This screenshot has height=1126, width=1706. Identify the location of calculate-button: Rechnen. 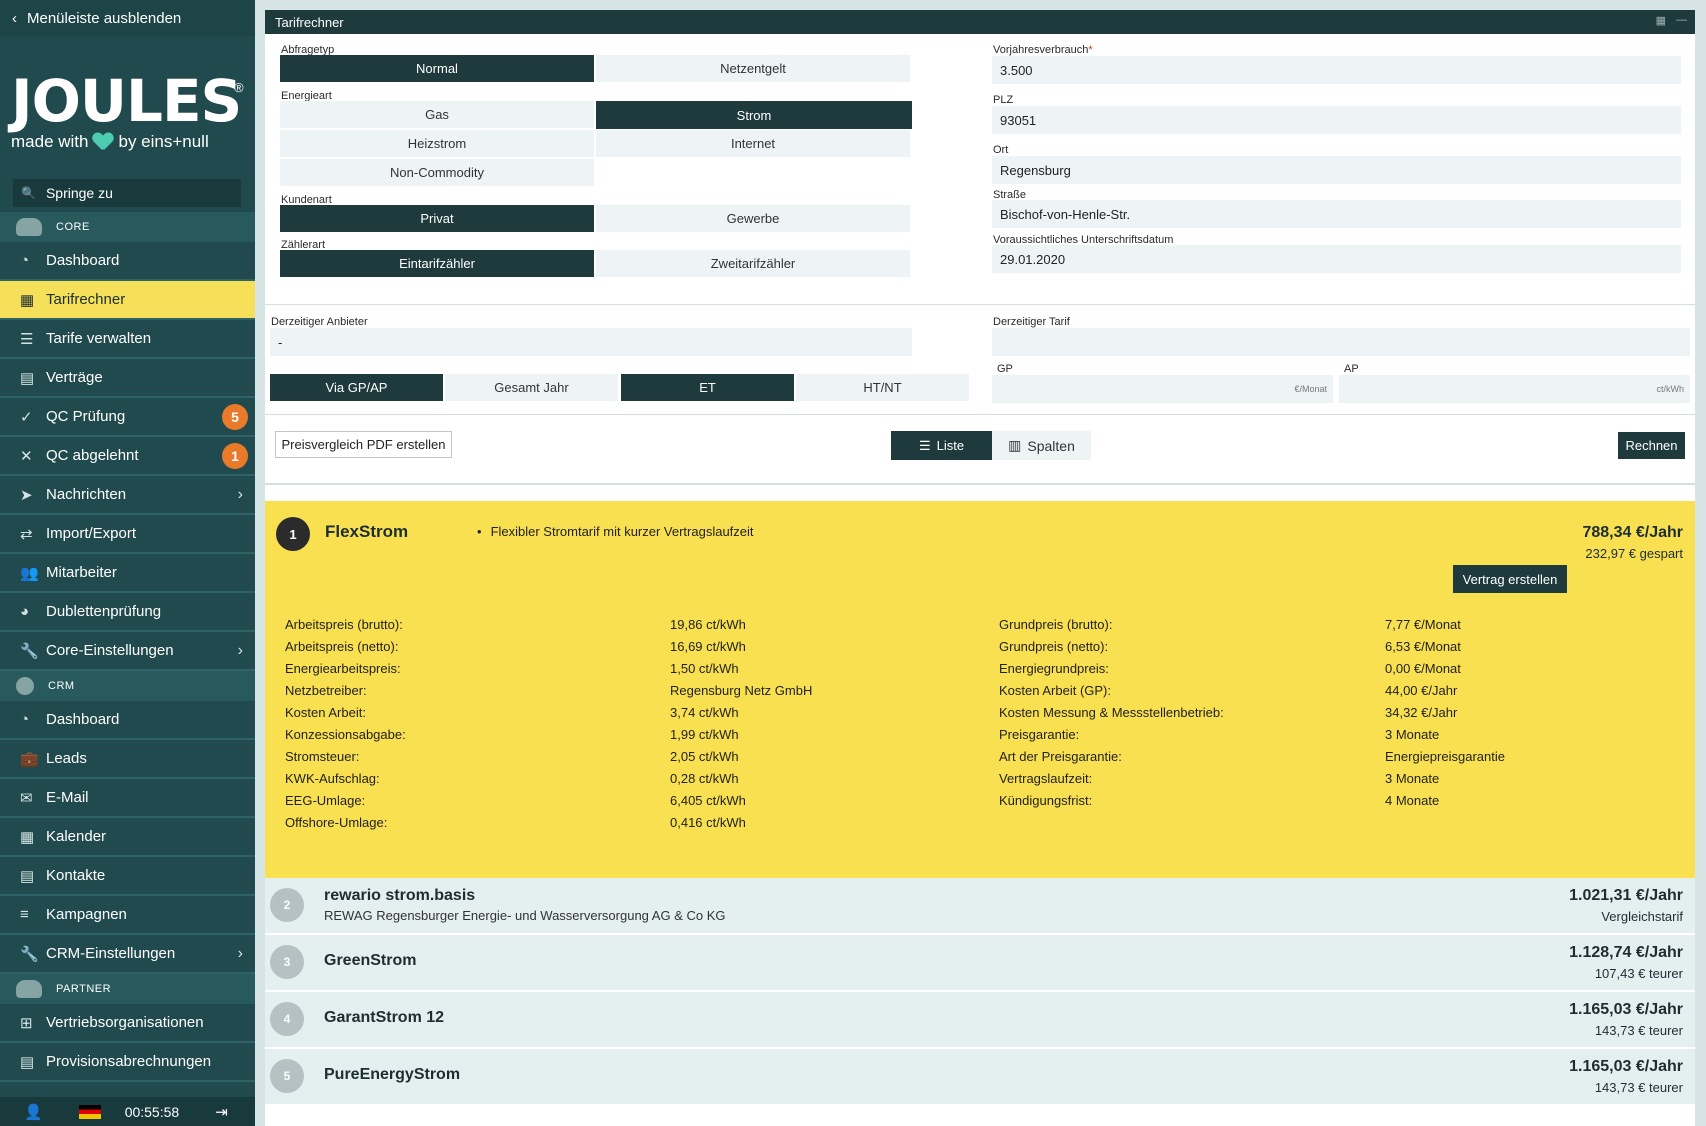
(1651, 445).